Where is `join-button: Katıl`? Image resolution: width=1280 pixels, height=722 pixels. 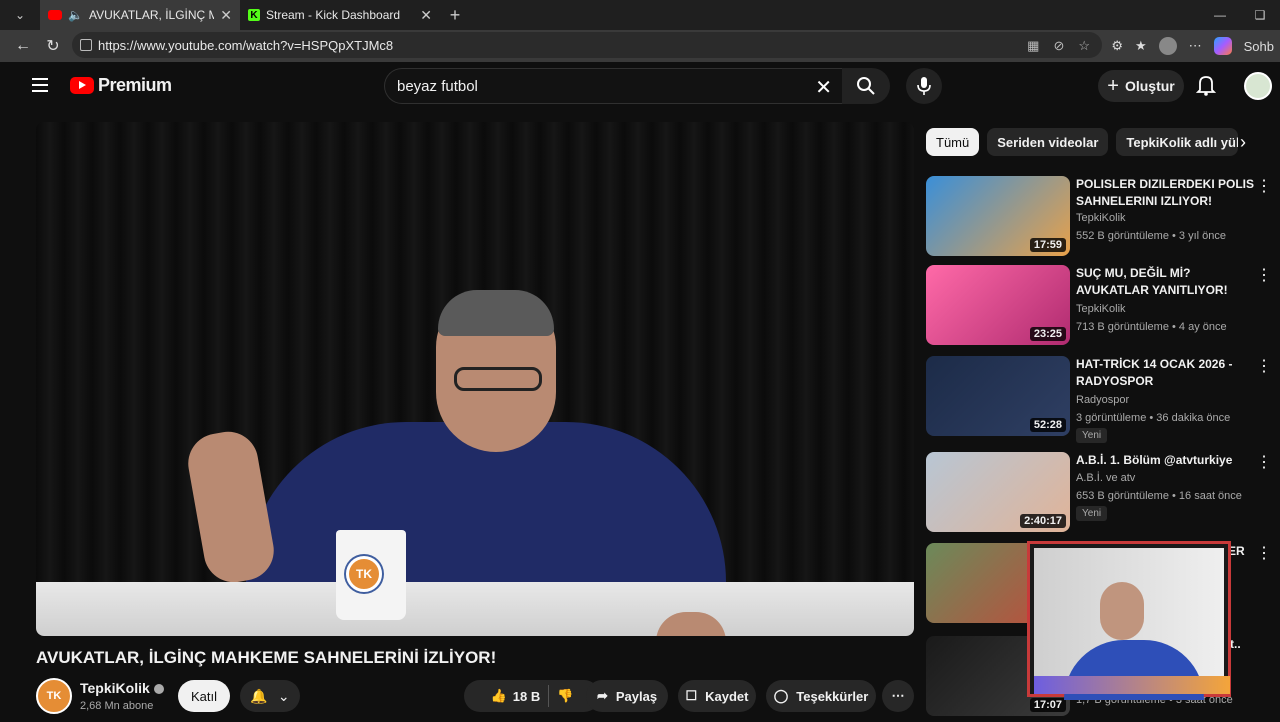
join-button: Katıl is located at coordinates (204, 696).